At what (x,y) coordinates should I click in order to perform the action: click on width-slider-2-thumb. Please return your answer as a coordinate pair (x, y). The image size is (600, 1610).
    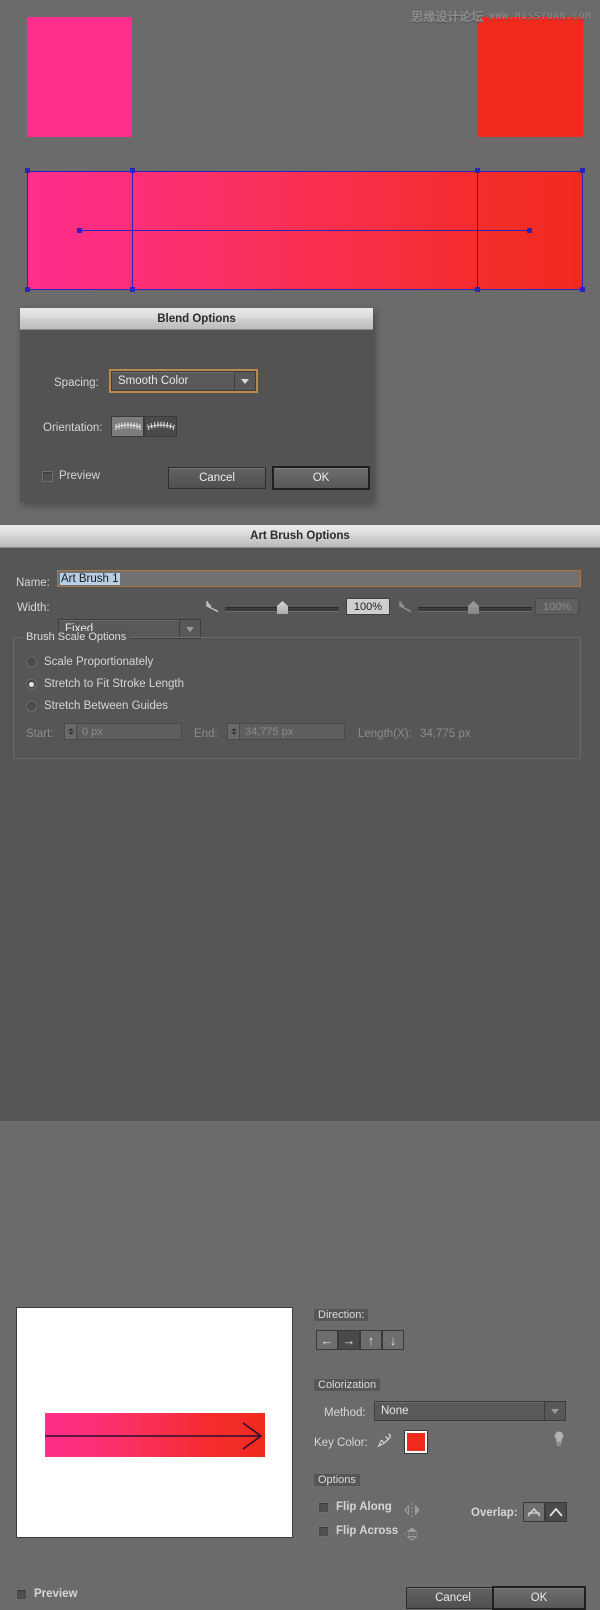
    Looking at the image, I should click on (473, 607).